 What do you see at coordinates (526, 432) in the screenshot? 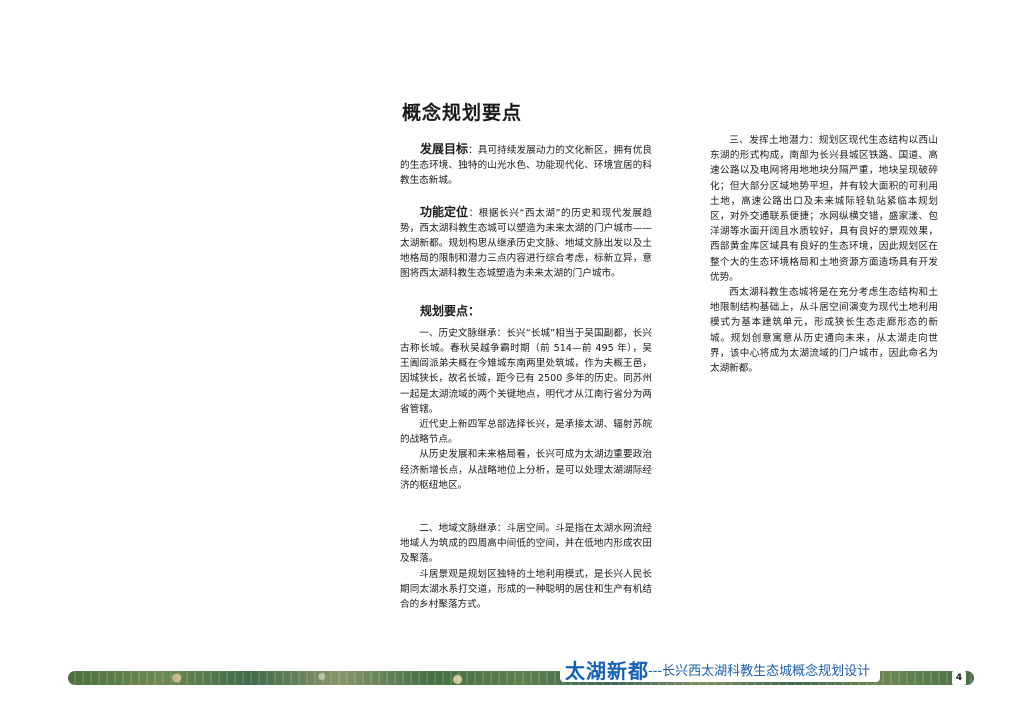
I see `history-paragraph-2: 近代史上新四军总部选择长兴，是承接太湖、辐射苏皖的战略节点。` at bounding box center [526, 432].